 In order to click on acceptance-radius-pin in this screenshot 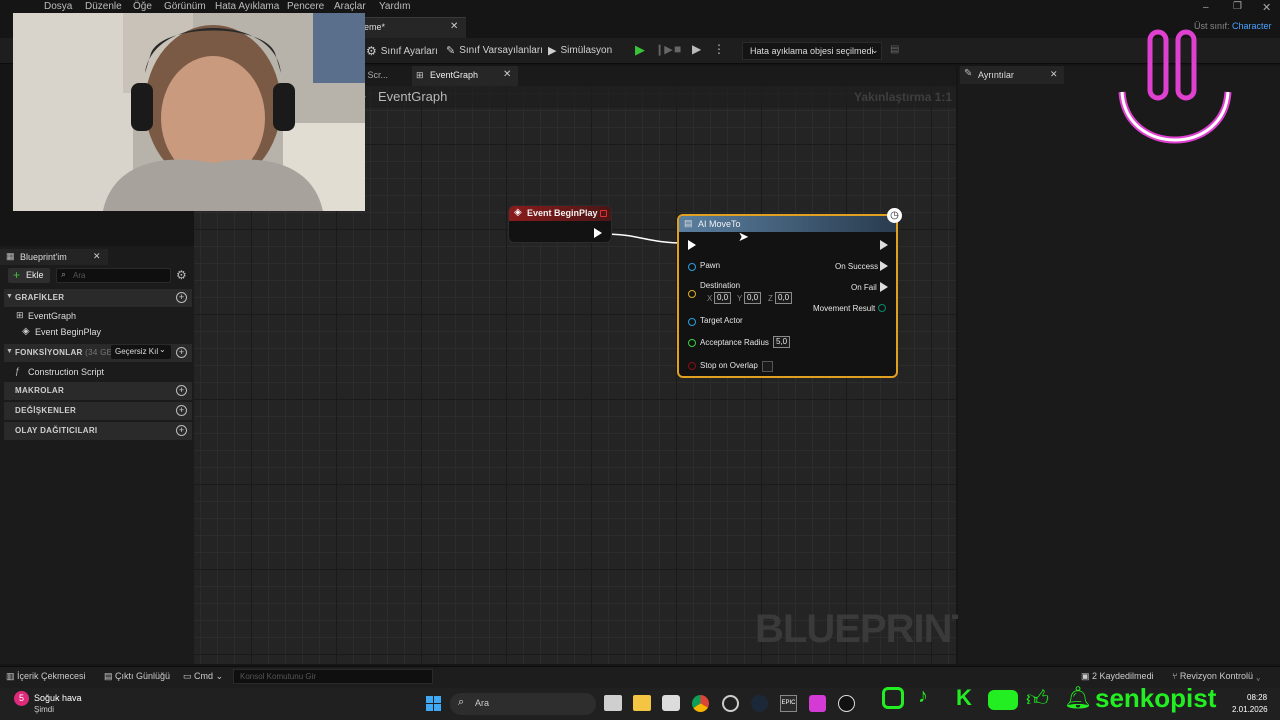, I will do `click(692, 343)`.